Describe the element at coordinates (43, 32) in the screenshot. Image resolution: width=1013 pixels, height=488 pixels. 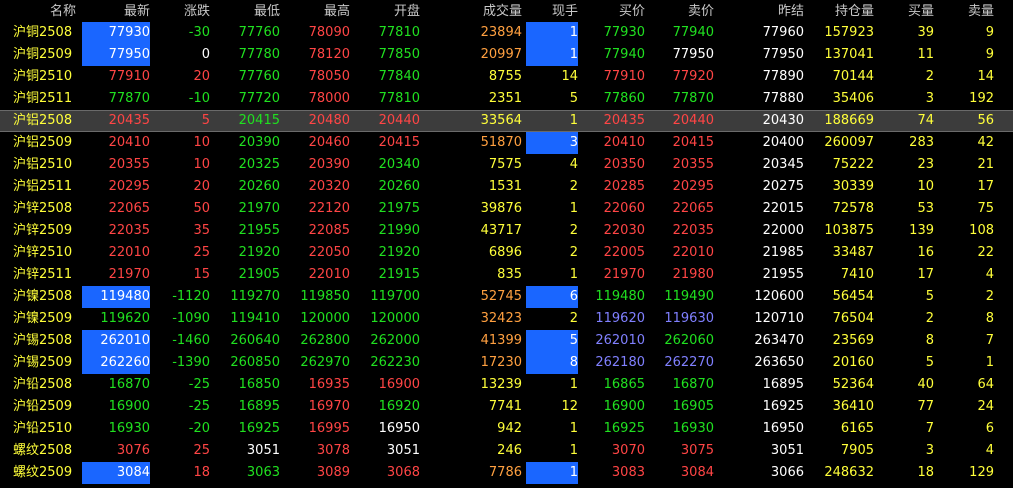
I see `cell-name: 沪铜2508` at that location.